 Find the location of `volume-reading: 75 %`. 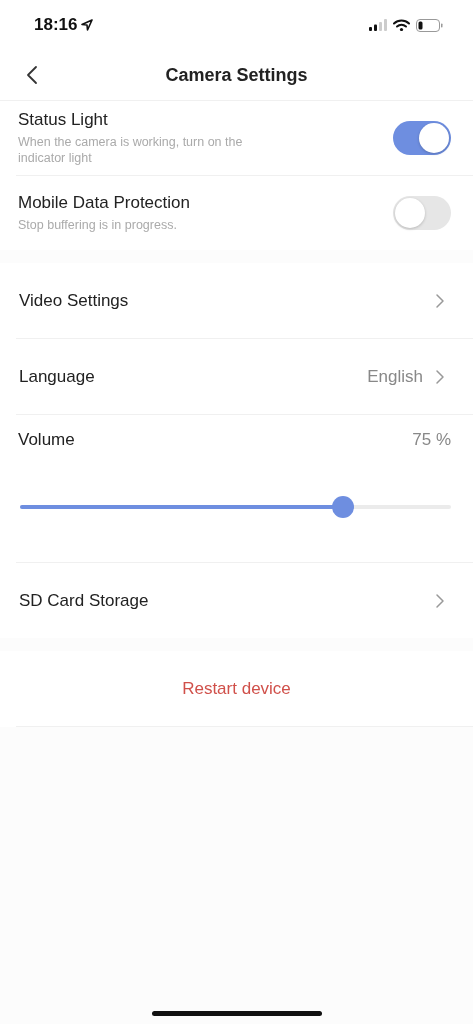

volume-reading: 75 % is located at coordinates (431, 440).